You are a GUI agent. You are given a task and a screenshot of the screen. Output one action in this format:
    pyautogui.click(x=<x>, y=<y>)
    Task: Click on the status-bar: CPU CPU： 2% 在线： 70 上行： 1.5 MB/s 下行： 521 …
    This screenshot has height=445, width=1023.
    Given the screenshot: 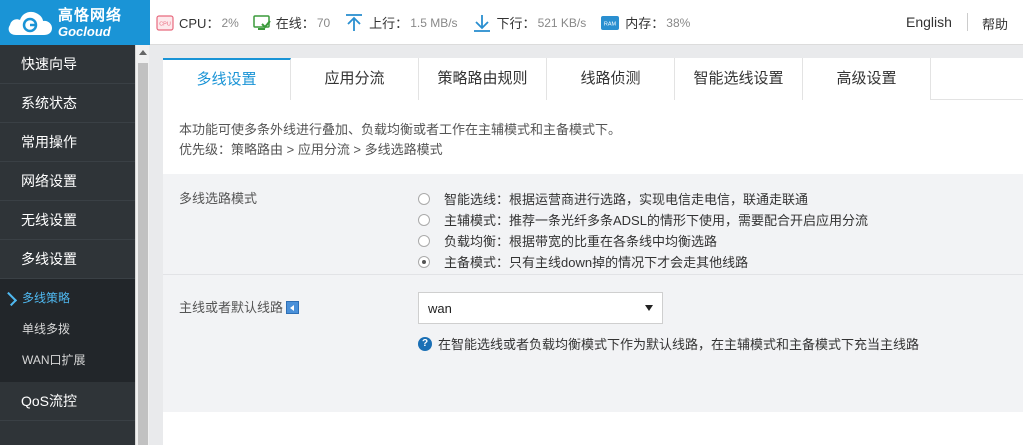 What is the action you would take?
    pyautogui.click(x=430, y=22)
    